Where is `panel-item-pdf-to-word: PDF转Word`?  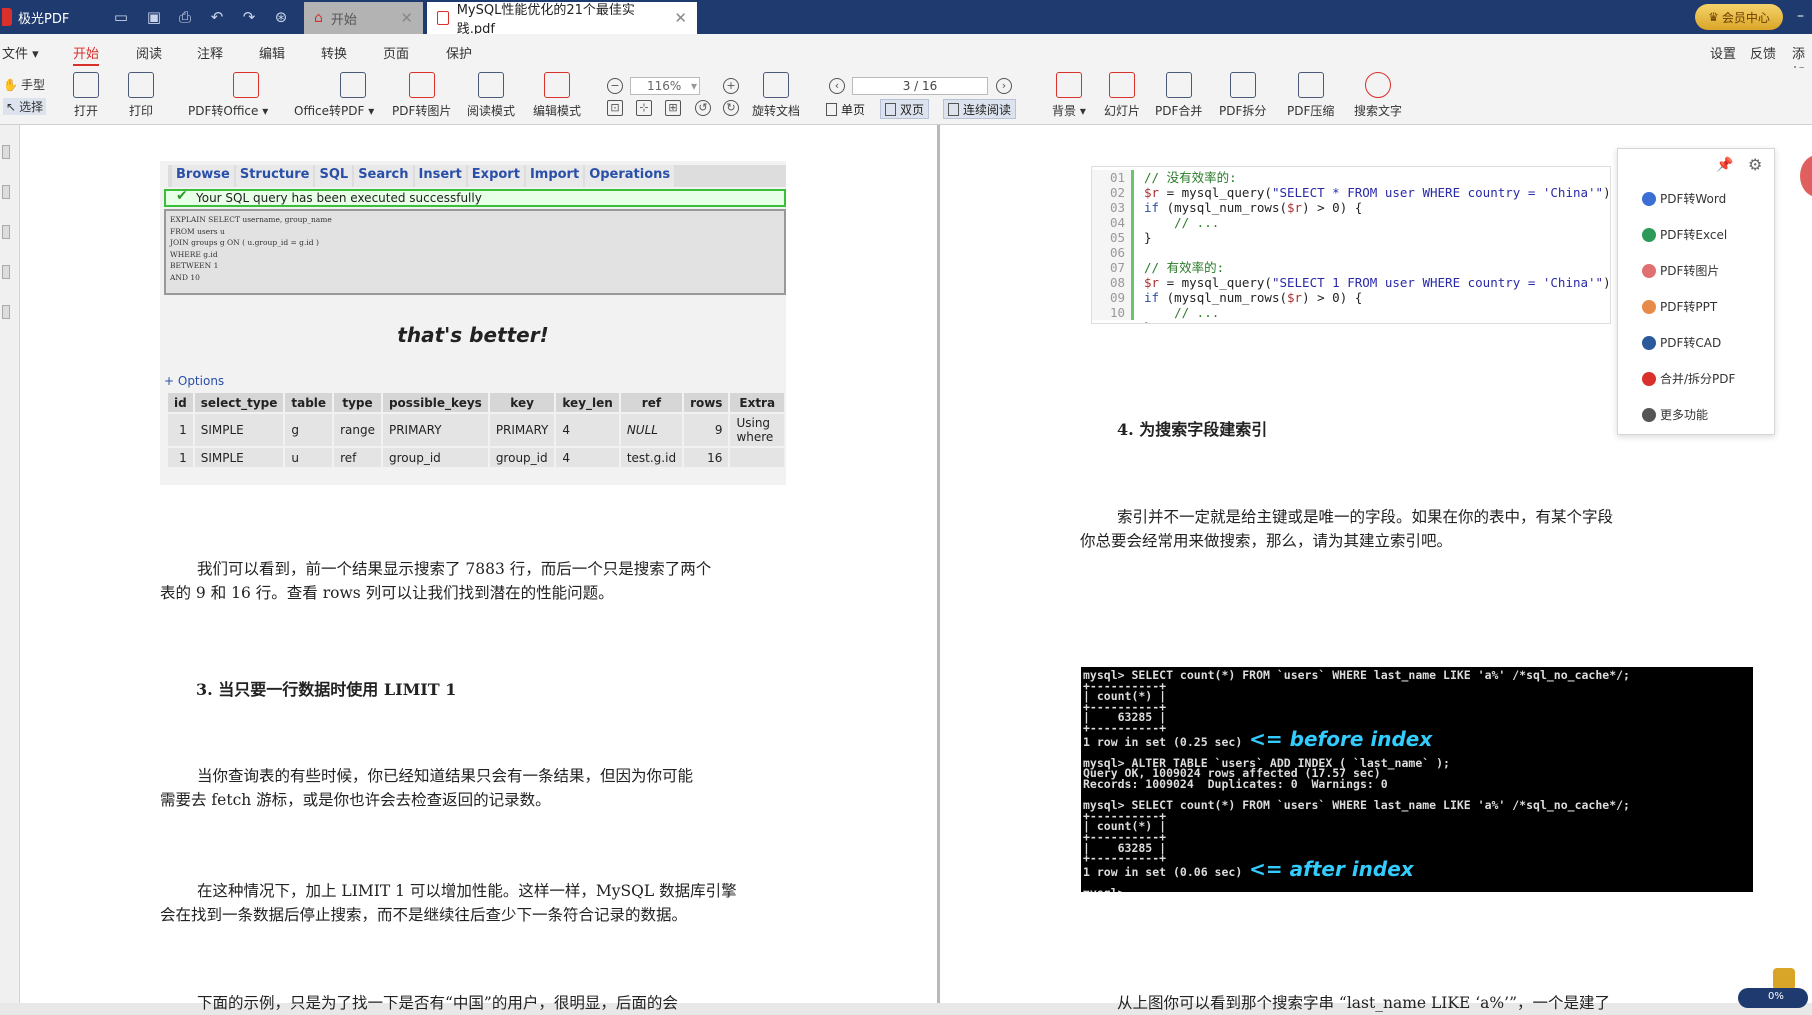
panel-item-pdf-to-word: PDF转Word is located at coordinates (1684, 198).